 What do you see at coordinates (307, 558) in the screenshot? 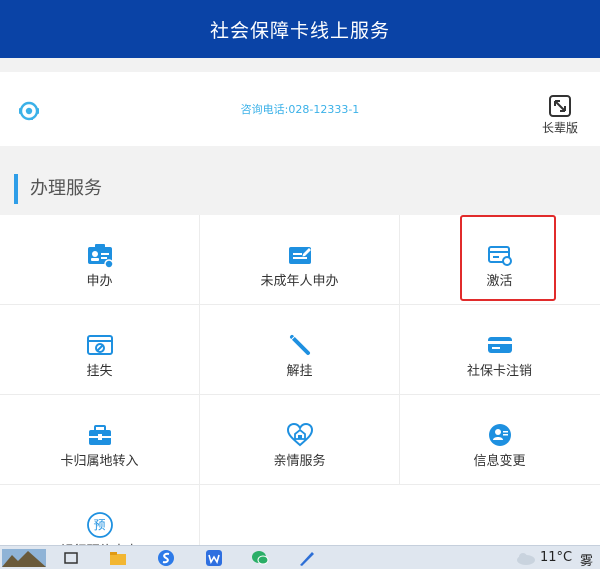
I see `pen-tool-icon` at bounding box center [307, 558].